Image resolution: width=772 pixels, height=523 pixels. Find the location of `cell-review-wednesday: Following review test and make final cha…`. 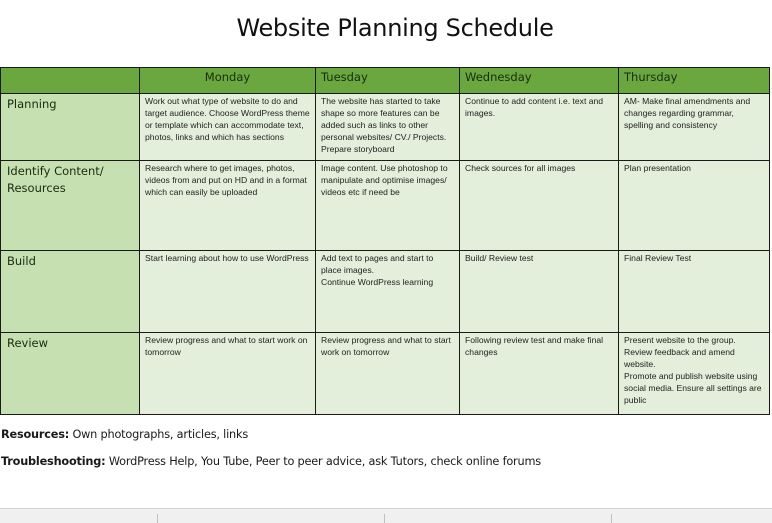

cell-review-wednesday: Following review test and make final cha… is located at coordinates (539, 373).